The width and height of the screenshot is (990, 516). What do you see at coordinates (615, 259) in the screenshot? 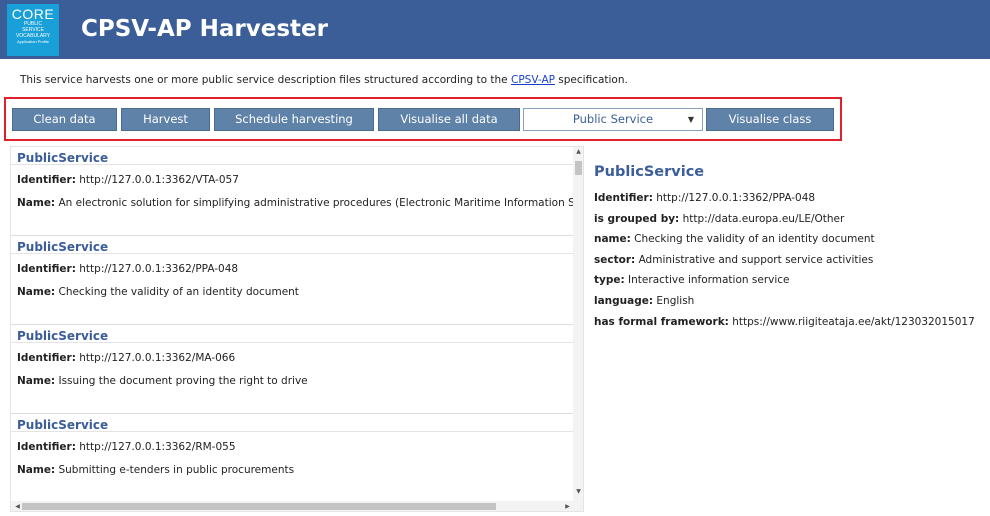
I see `detail-label: sector:` at bounding box center [615, 259].